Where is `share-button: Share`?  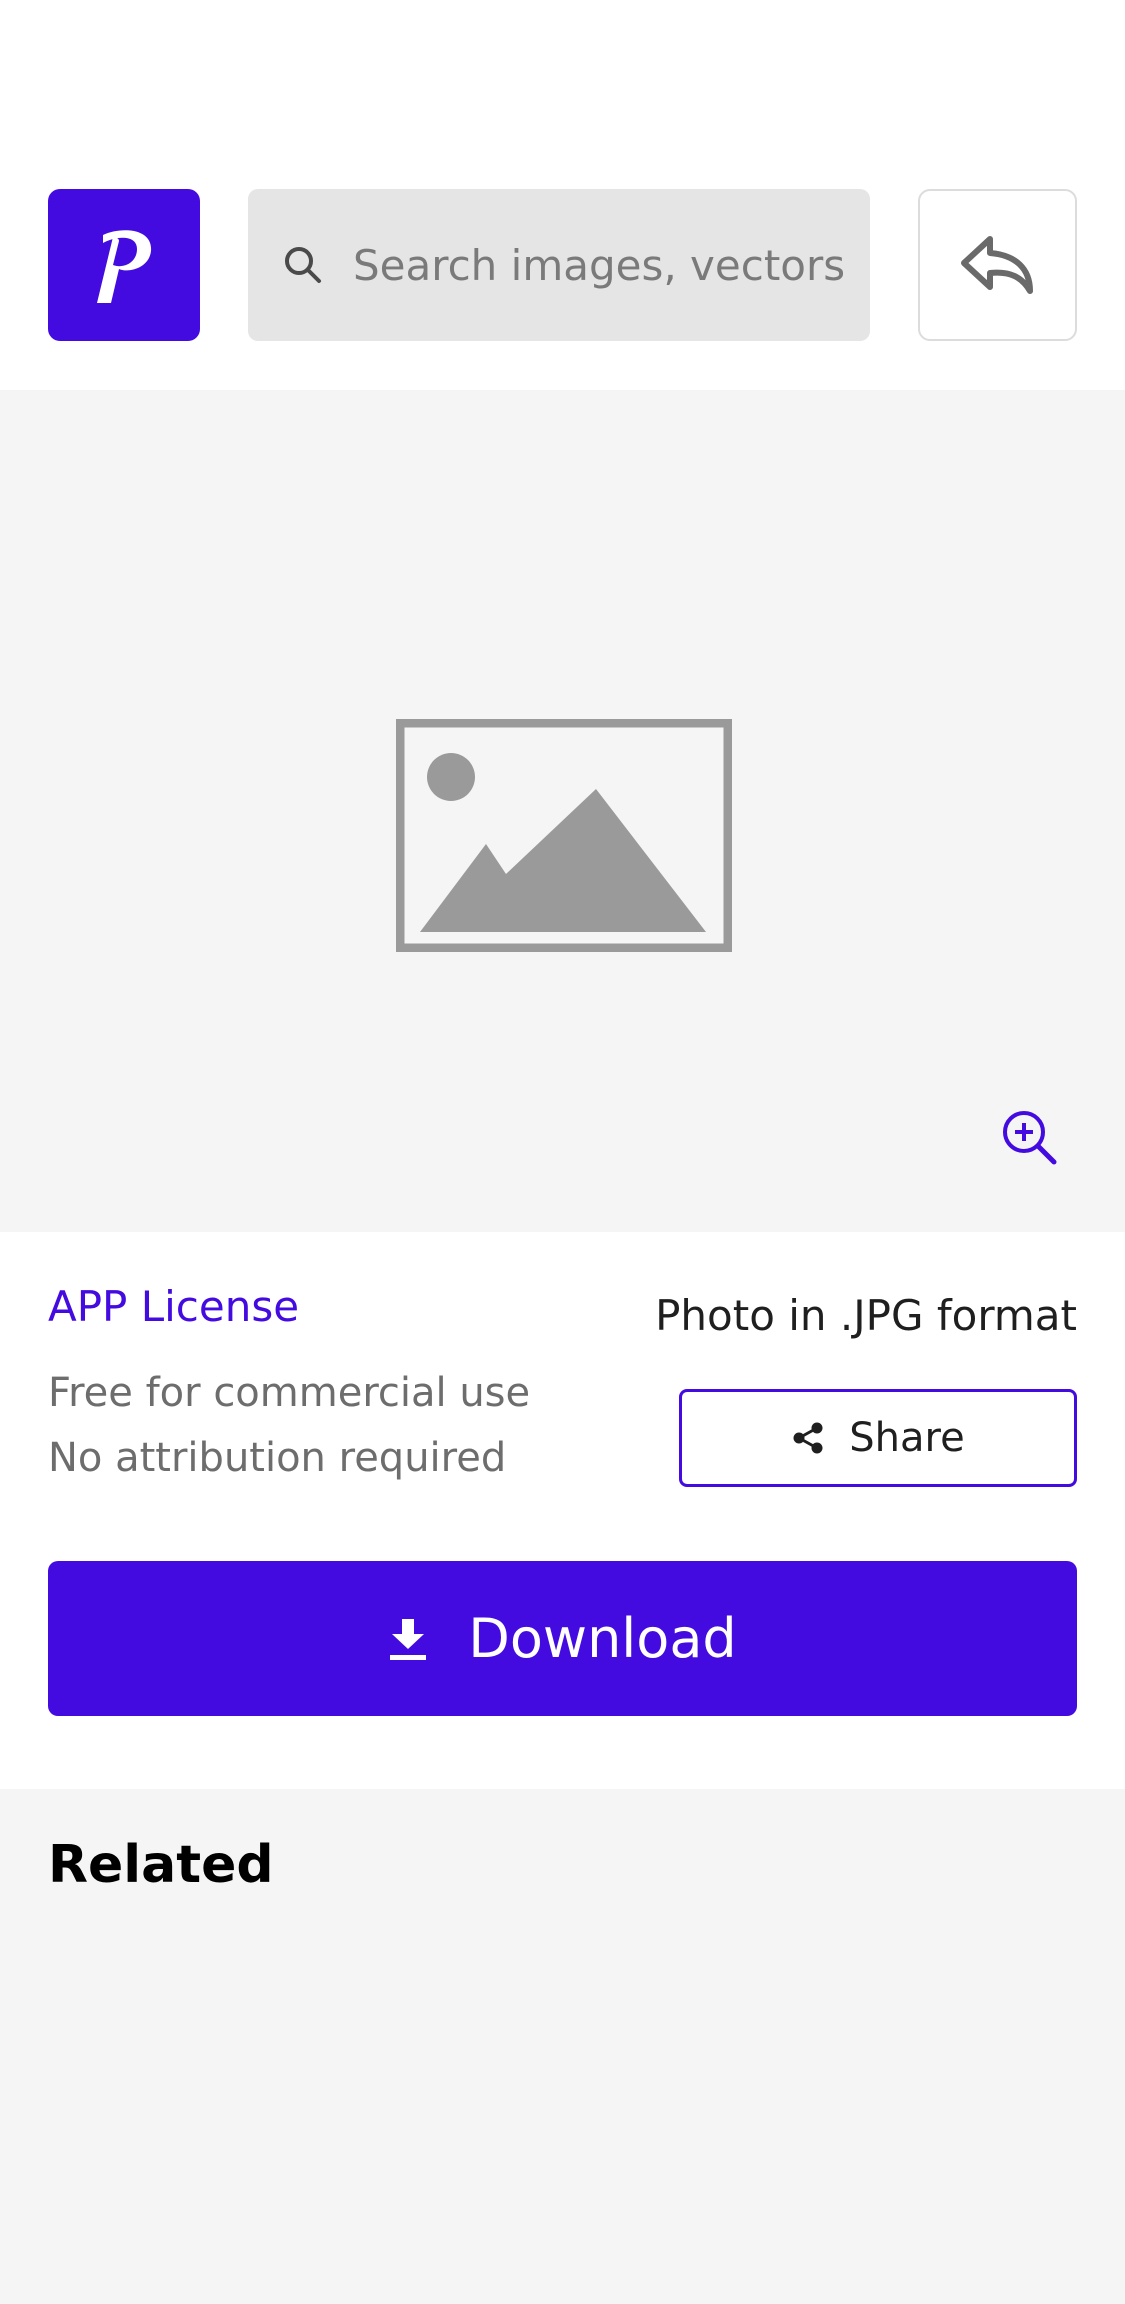 share-button: Share is located at coordinates (878, 1438).